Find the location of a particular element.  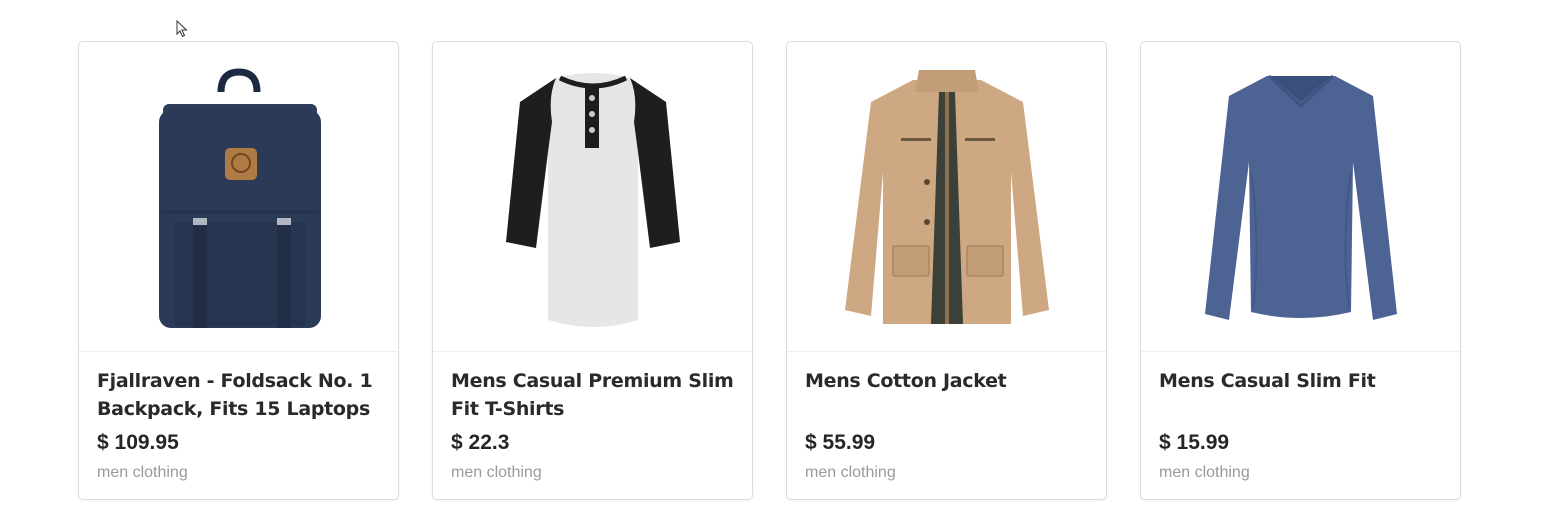

product-price: $ 109.95 is located at coordinates (138, 442).